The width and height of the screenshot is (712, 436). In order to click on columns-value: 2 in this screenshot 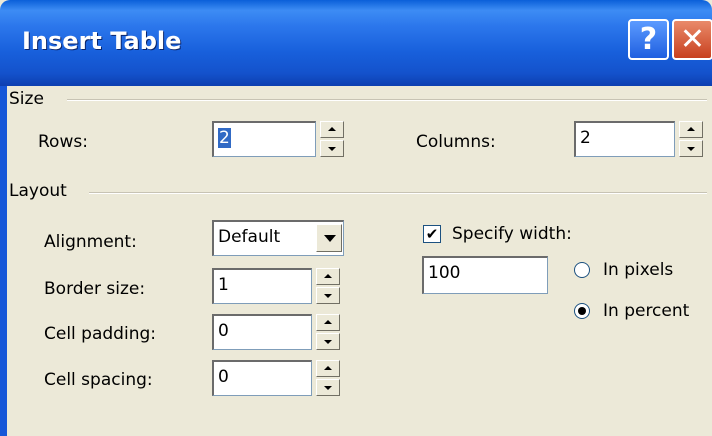, I will do `click(585, 138)`.